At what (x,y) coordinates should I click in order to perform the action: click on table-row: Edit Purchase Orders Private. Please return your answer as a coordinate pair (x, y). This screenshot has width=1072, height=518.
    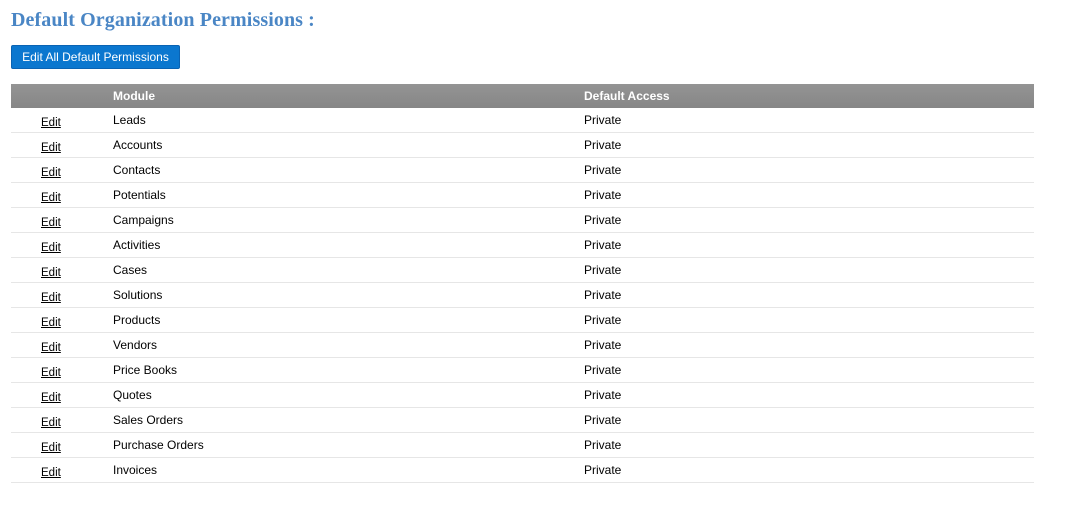
    Looking at the image, I should click on (522, 445).